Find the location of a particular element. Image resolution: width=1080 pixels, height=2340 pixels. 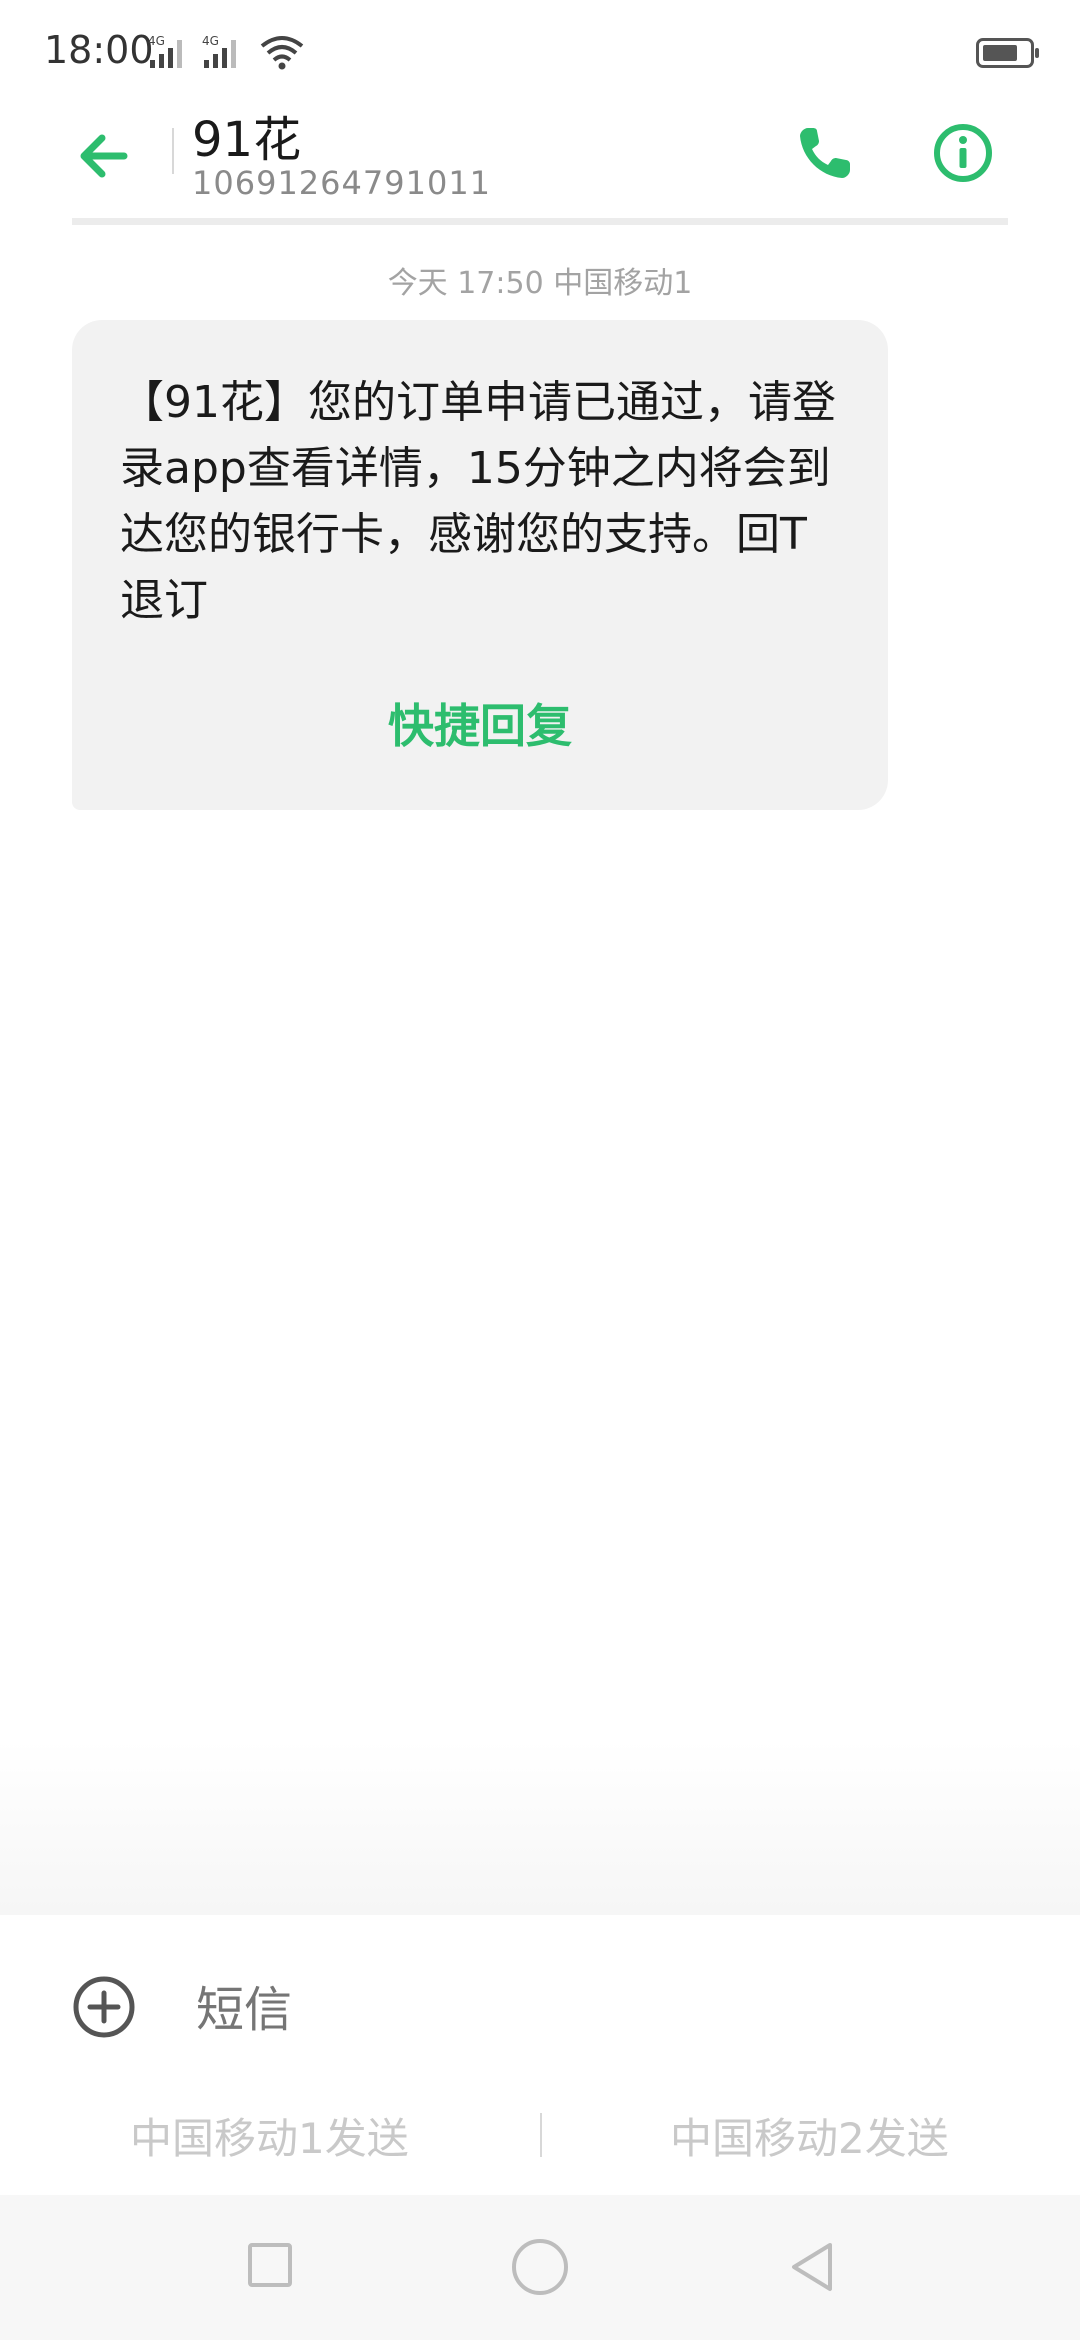

send-sim1-button: 中国移动1发送 is located at coordinates (269, 2135).